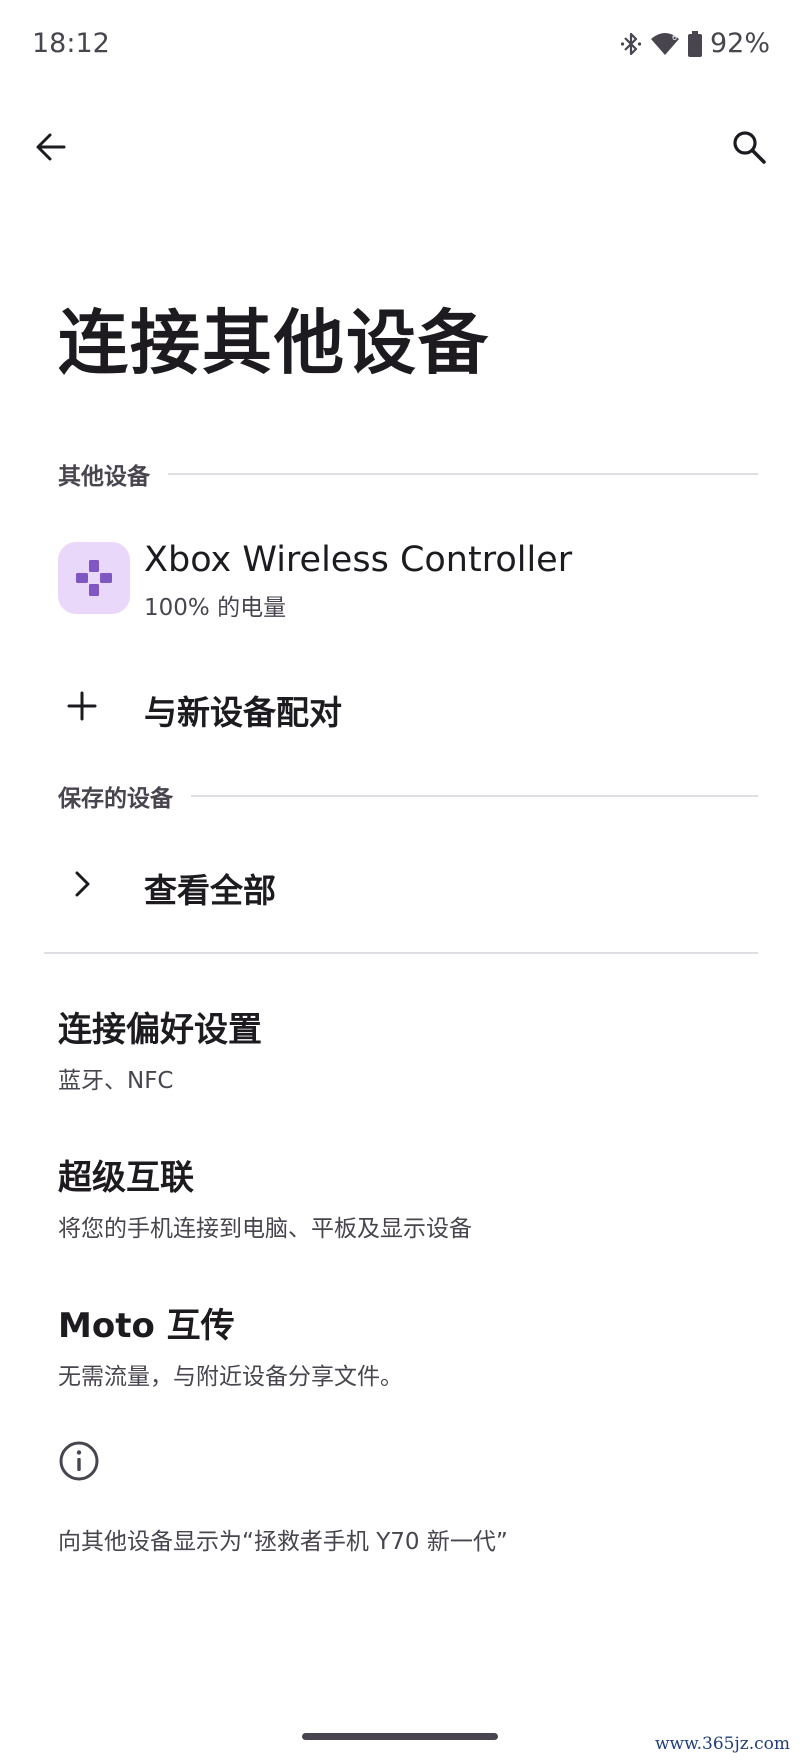  I want to click on top-app-bar, so click(400, 150).